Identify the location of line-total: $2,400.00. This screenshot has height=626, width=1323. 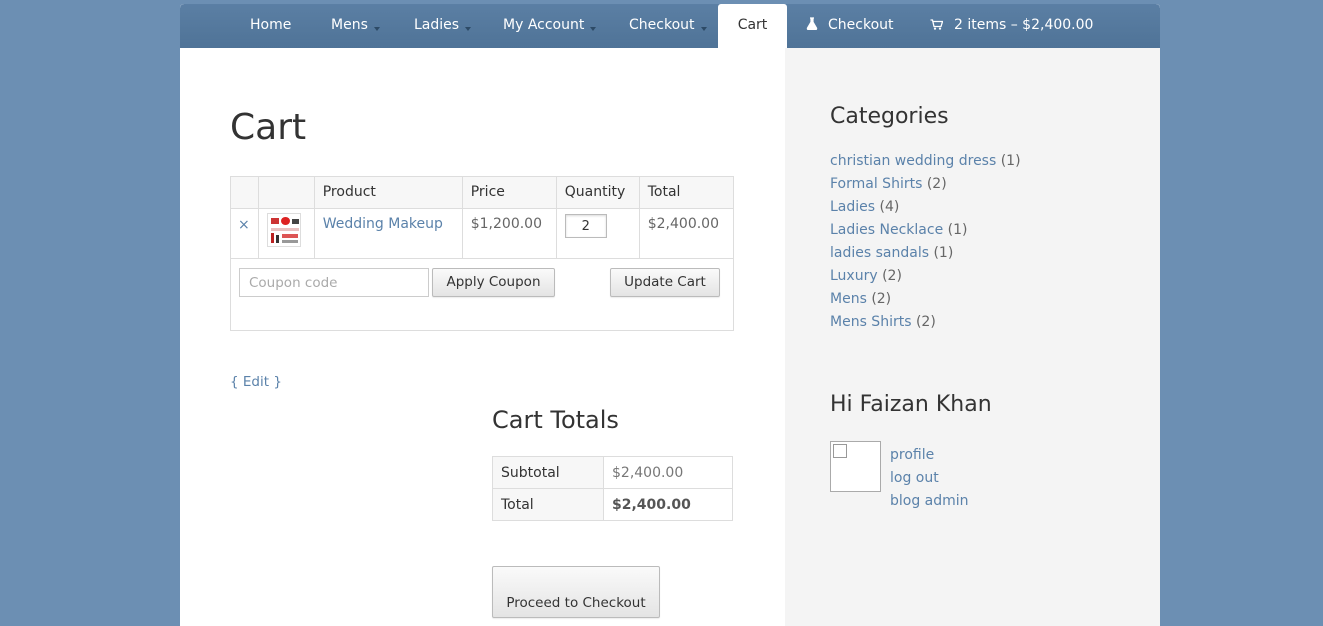
(686, 233).